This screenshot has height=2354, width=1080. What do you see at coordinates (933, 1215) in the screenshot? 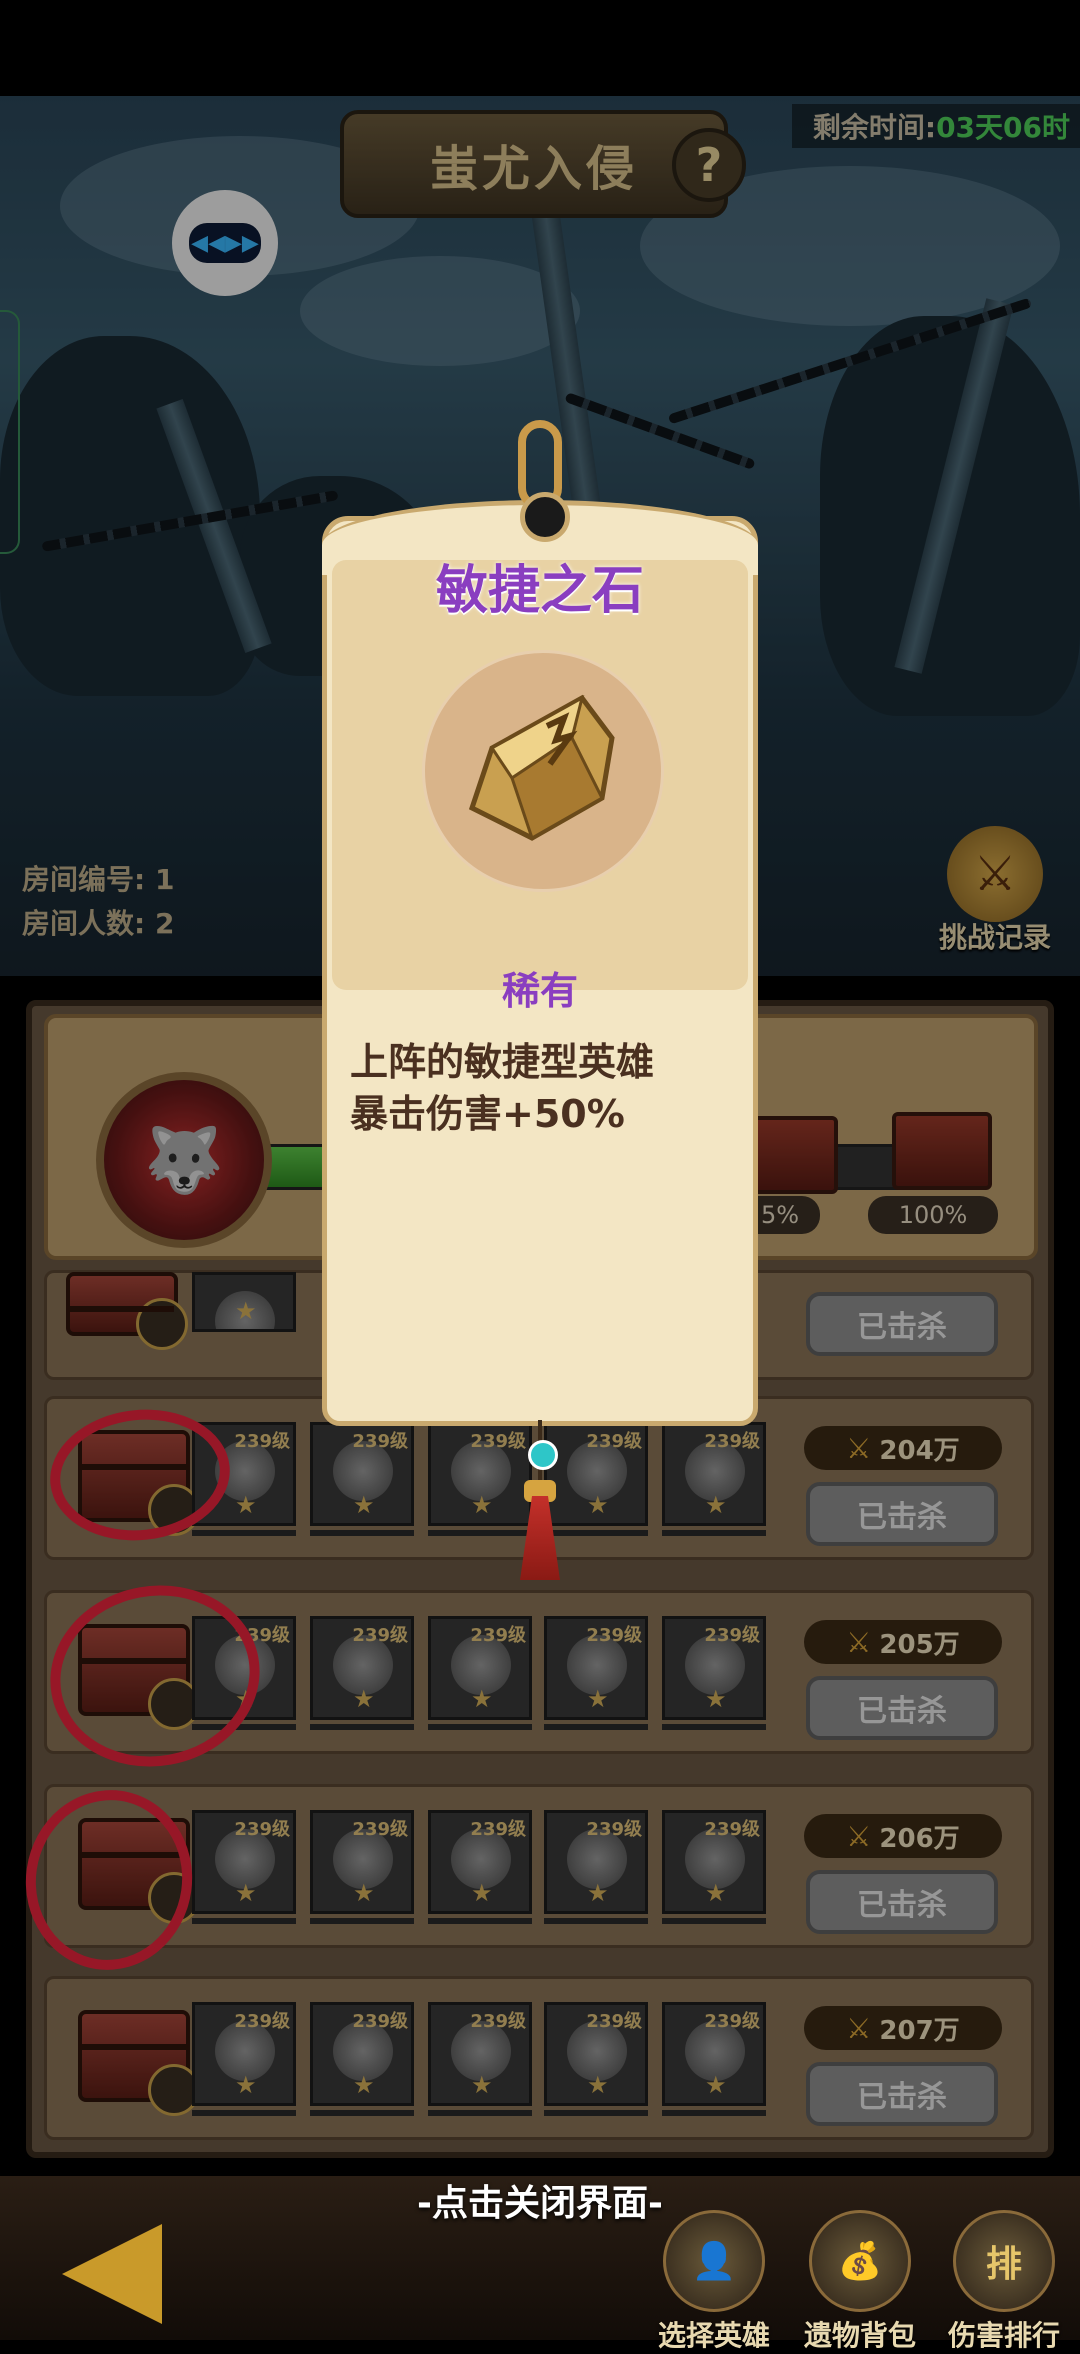
I see `milestone-percent: 100%` at bounding box center [933, 1215].